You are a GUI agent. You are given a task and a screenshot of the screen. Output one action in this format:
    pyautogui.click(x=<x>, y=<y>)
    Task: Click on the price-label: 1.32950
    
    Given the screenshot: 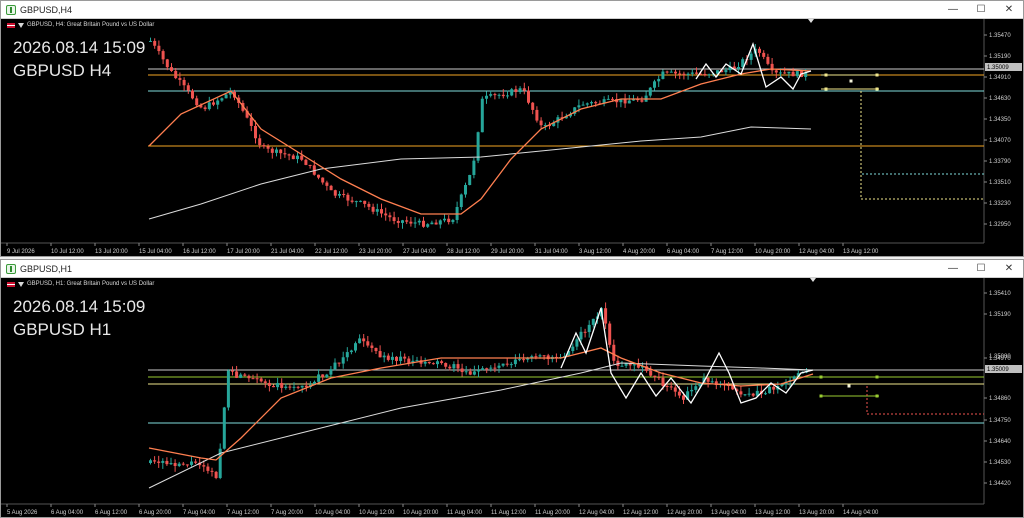 What is the action you would take?
    pyautogui.click(x=1000, y=225)
    